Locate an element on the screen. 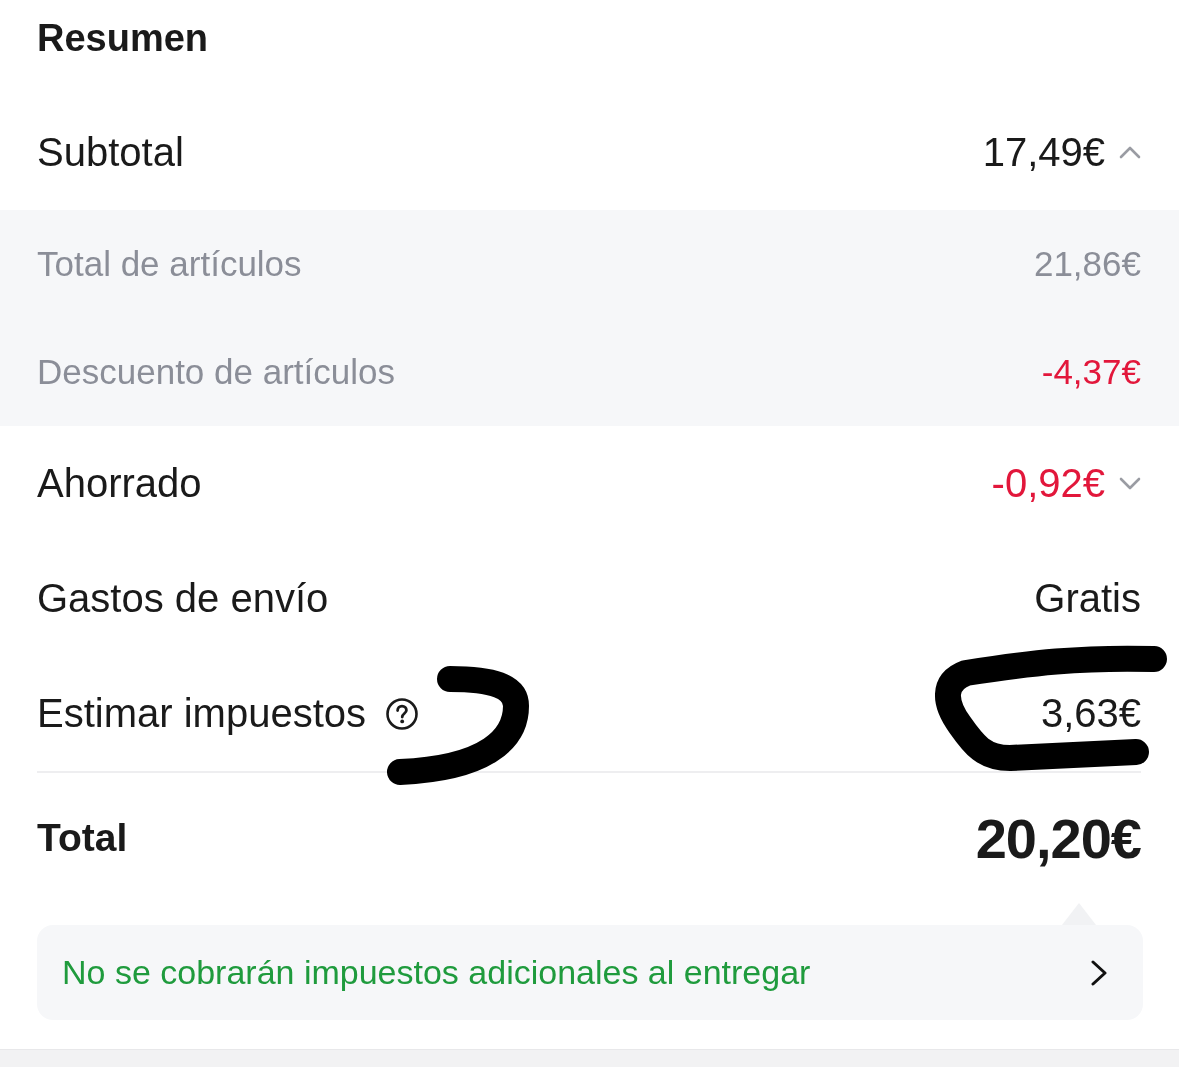  row-label: Subtotal is located at coordinates (110, 152).